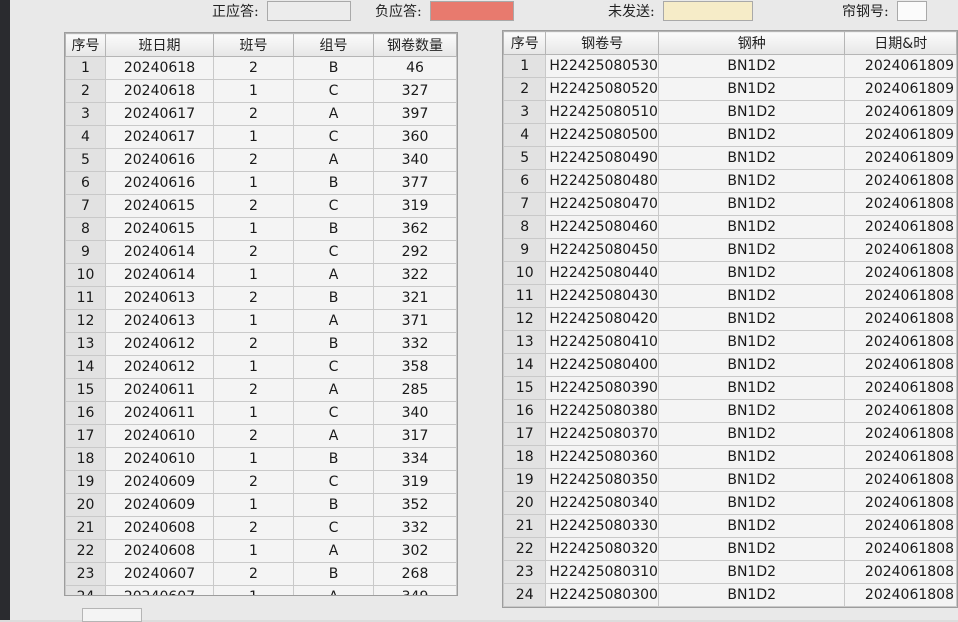  I want to click on table-row: 11 20240613 2 B 321, so click(261, 298).